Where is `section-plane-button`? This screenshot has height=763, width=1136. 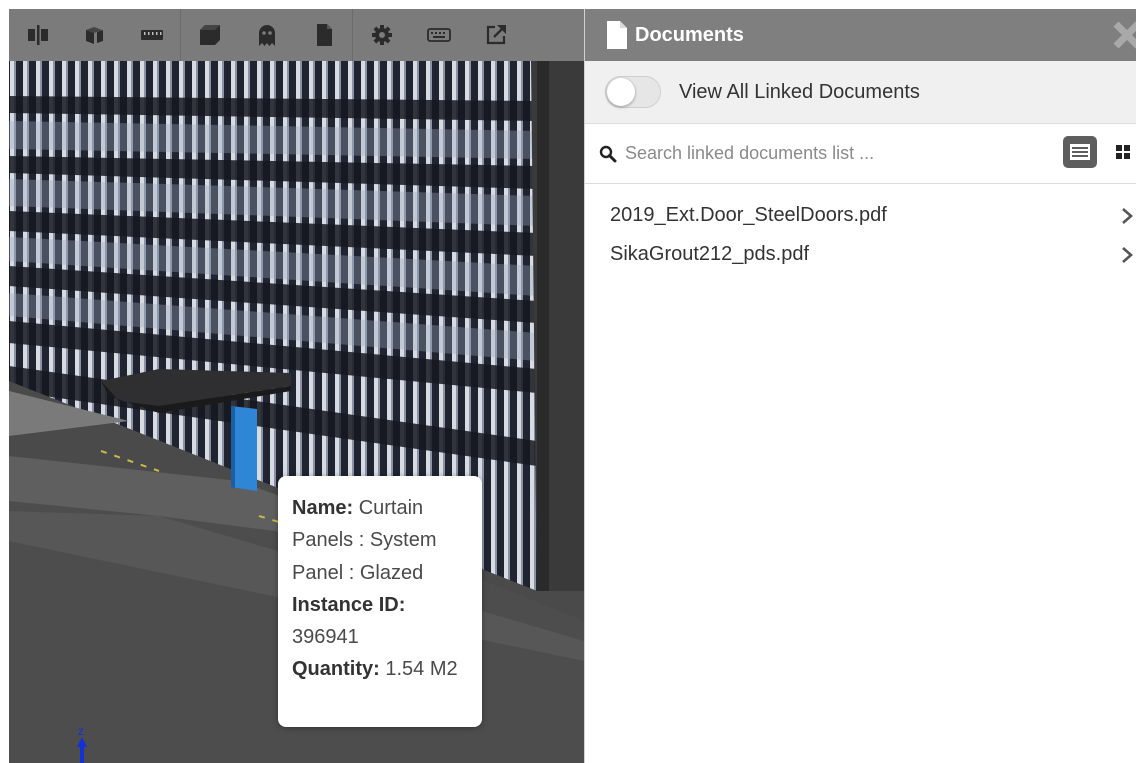
section-plane-button is located at coordinates (37, 35).